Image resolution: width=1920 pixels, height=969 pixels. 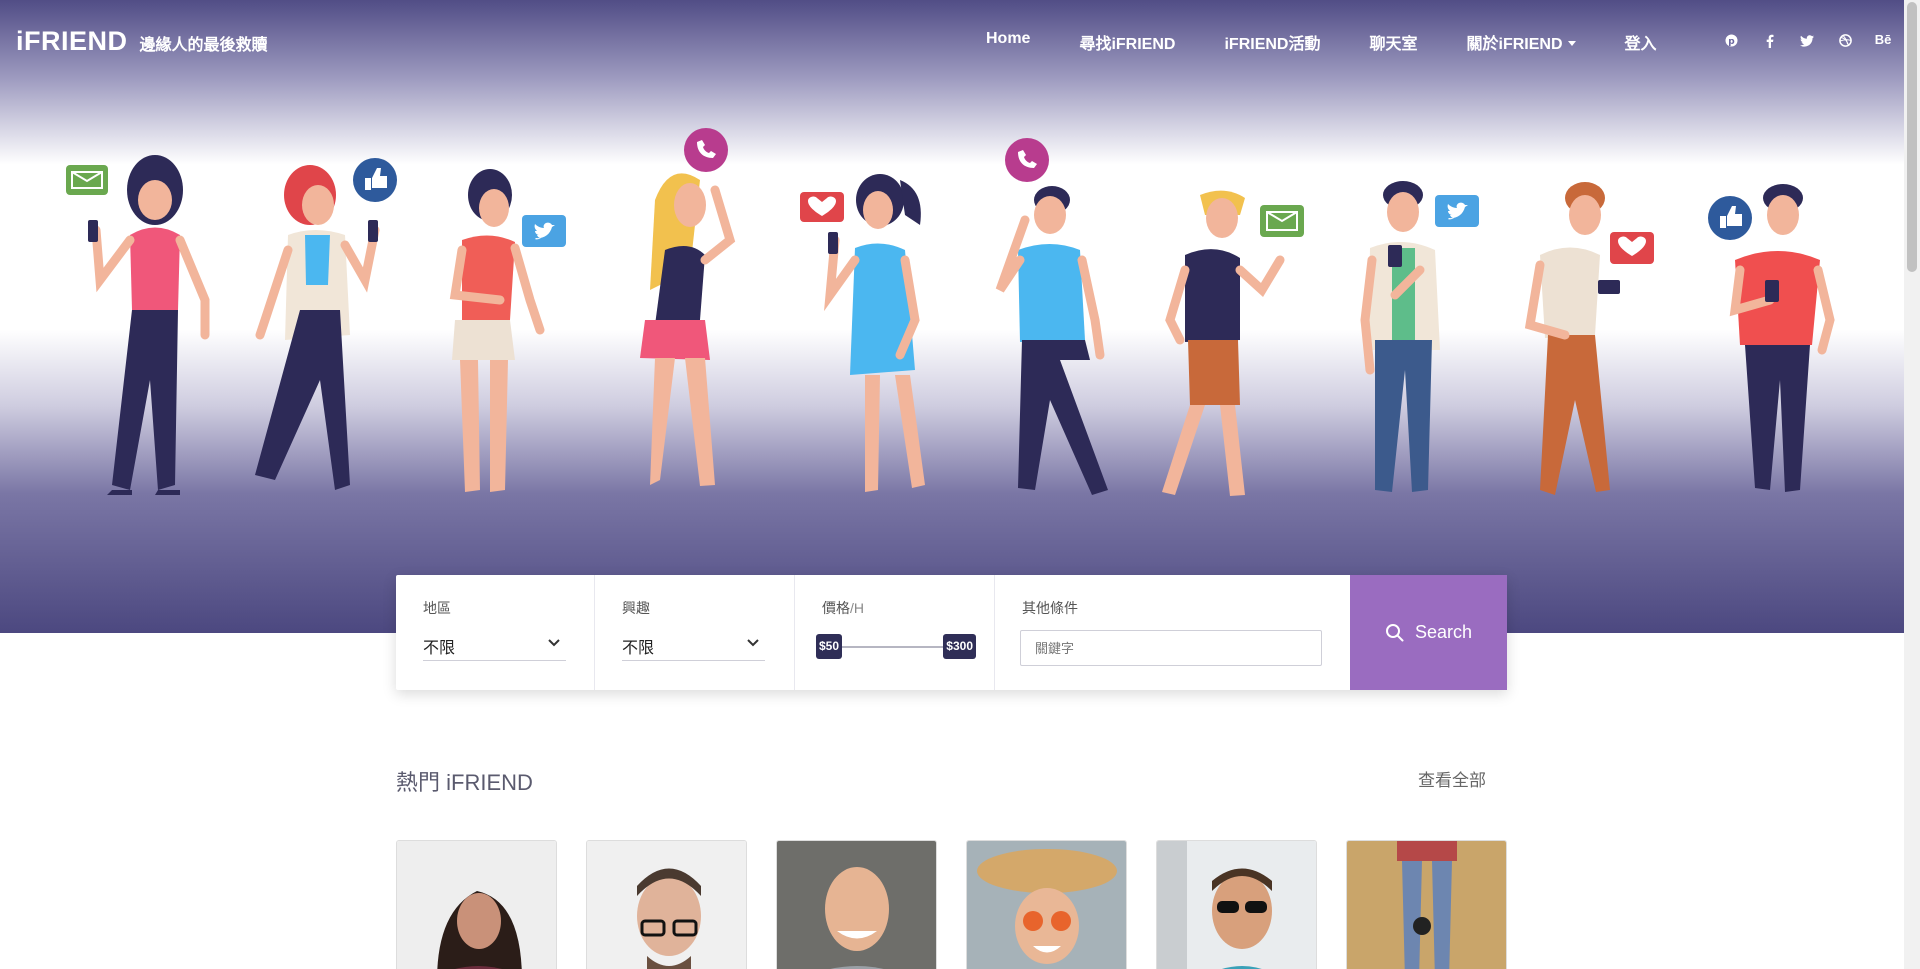 I want to click on svg-text: p, so click(x=1731, y=42).